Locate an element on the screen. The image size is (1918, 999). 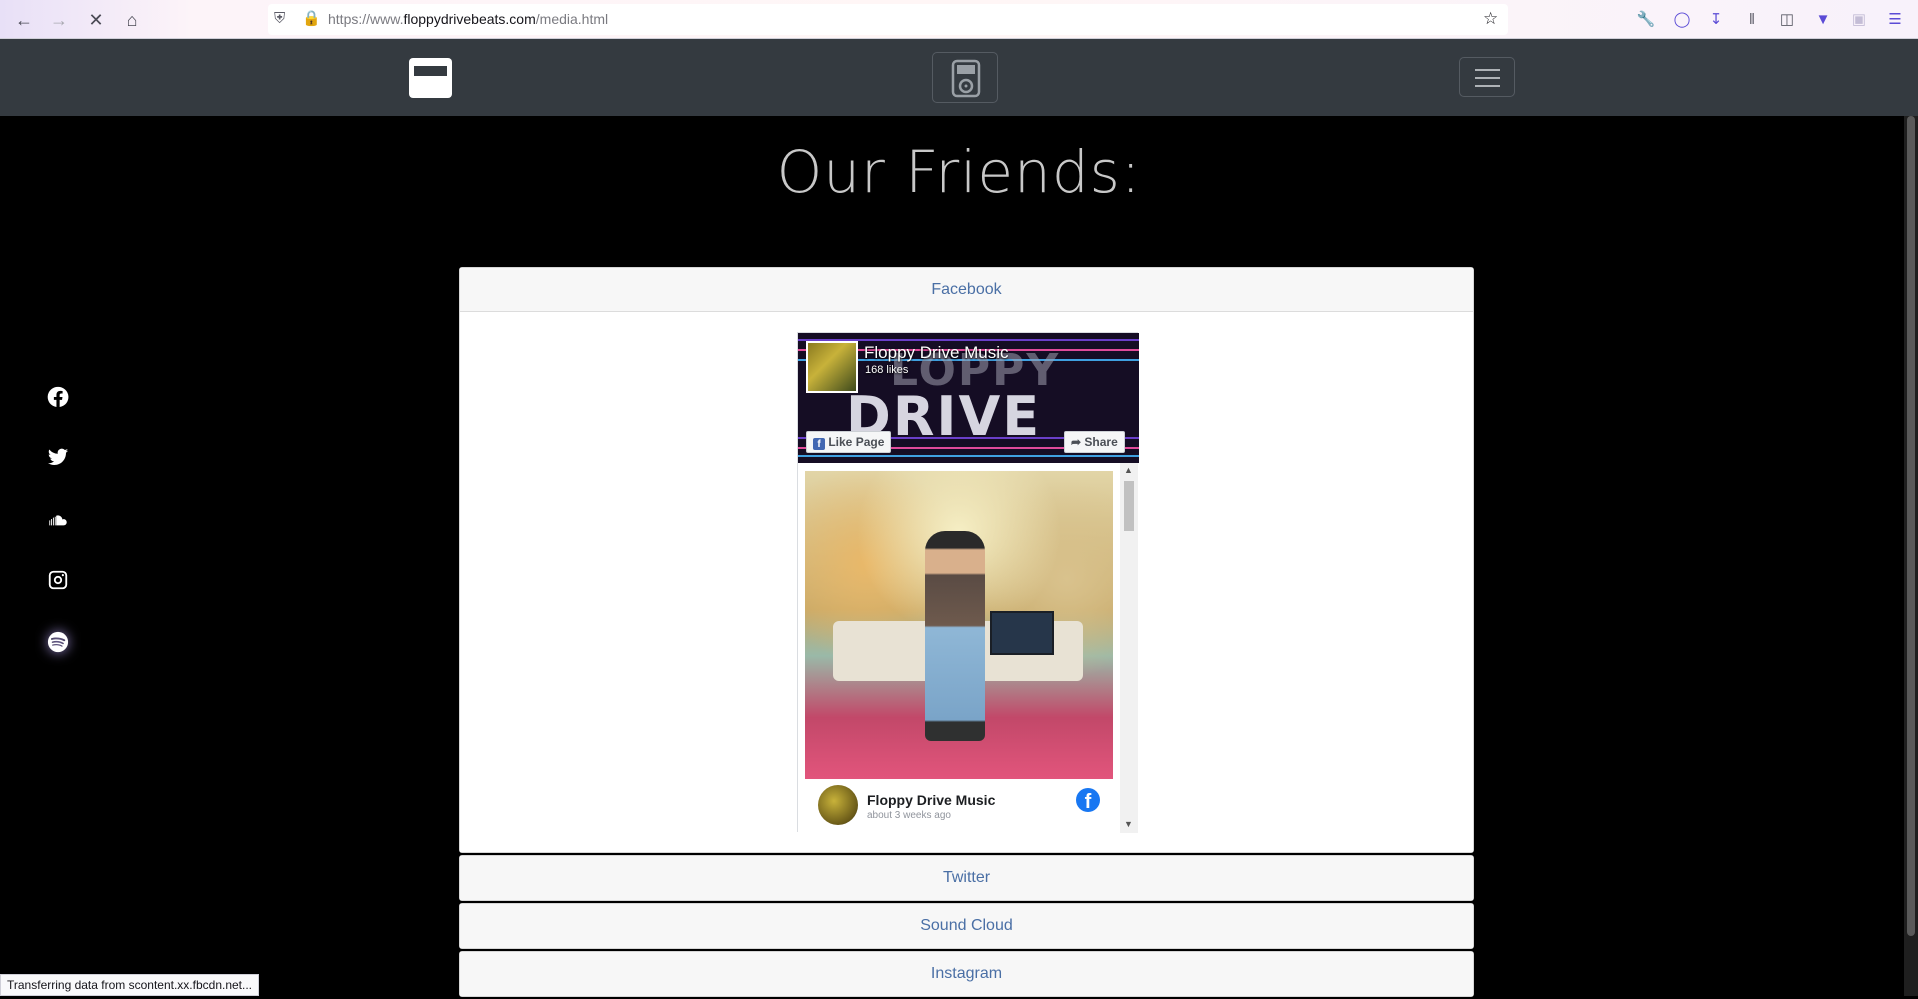
page-title: Our Friends: is located at coordinates (959, 172).